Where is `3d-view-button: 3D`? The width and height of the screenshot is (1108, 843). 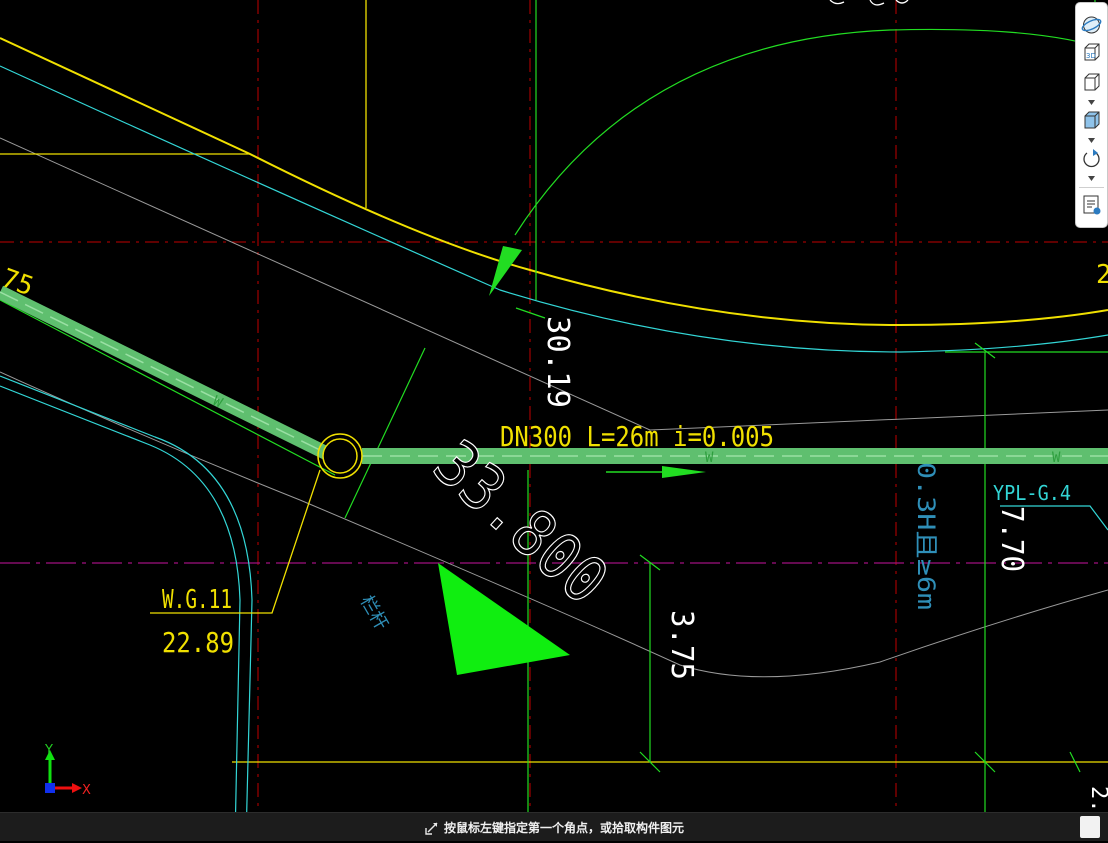 3d-view-button: 3D is located at coordinates (1091, 53).